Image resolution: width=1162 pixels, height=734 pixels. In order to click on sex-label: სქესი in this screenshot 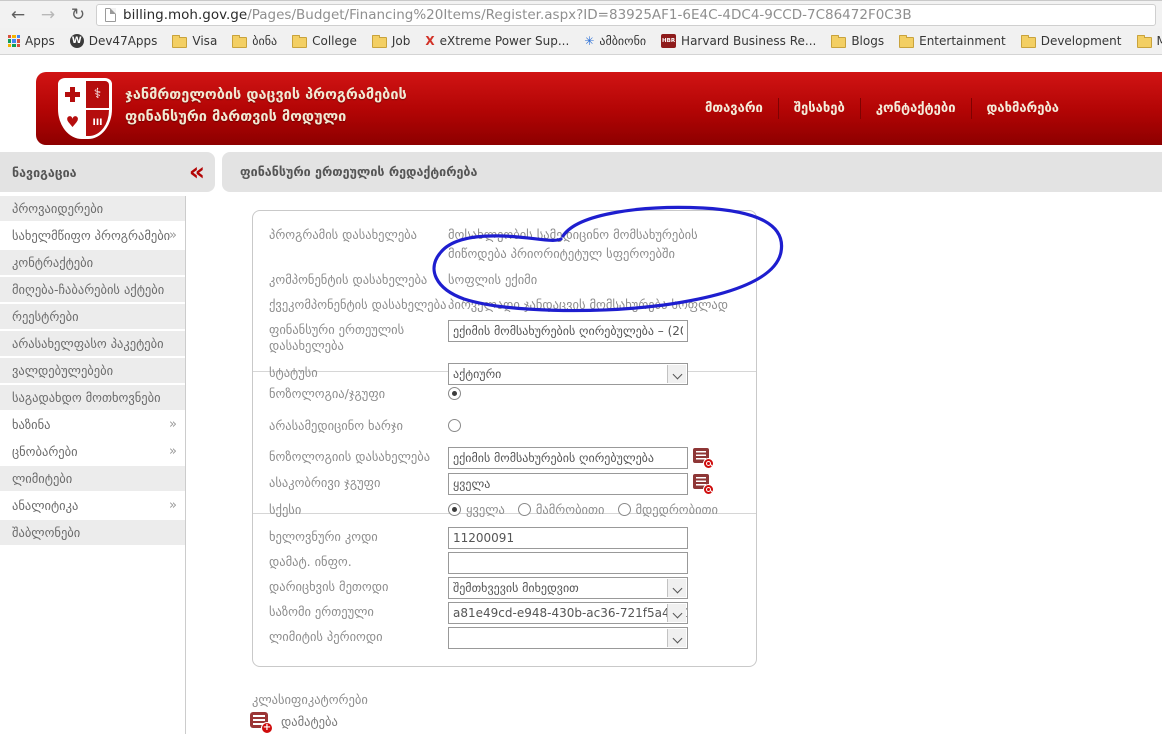, I will do `click(285, 509)`.